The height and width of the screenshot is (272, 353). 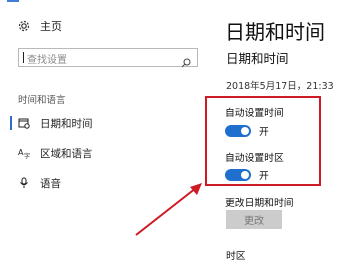 What do you see at coordinates (47, 60) in the screenshot?
I see `search-placeholder: 查找设置` at bounding box center [47, 60].